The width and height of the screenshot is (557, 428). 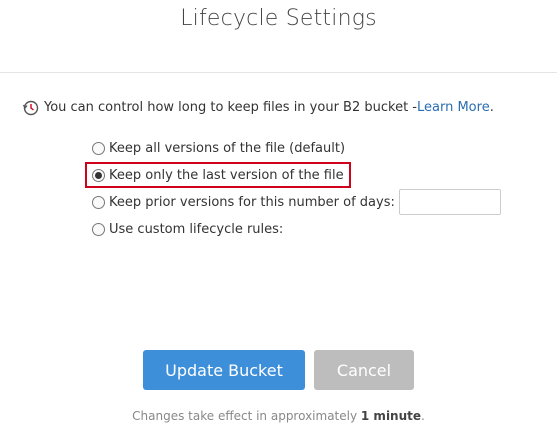 What do you see at coordinates (196, 229) in the screenshot?
I see `option-custom-rules-label: Use custom lifecycle rules:` at bounding box center [196, 229].